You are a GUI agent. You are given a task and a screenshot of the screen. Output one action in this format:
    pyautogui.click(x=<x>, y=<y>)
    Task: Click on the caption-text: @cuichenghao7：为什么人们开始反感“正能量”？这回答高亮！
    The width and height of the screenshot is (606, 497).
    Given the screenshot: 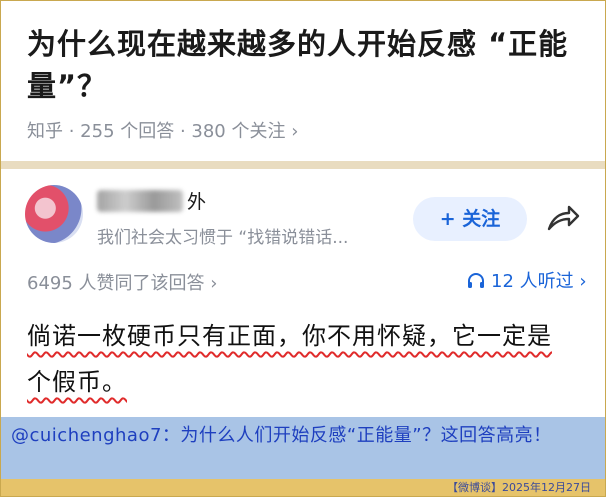 What is the action you would take?
    pyautogui.click(x=281, y=435)
    